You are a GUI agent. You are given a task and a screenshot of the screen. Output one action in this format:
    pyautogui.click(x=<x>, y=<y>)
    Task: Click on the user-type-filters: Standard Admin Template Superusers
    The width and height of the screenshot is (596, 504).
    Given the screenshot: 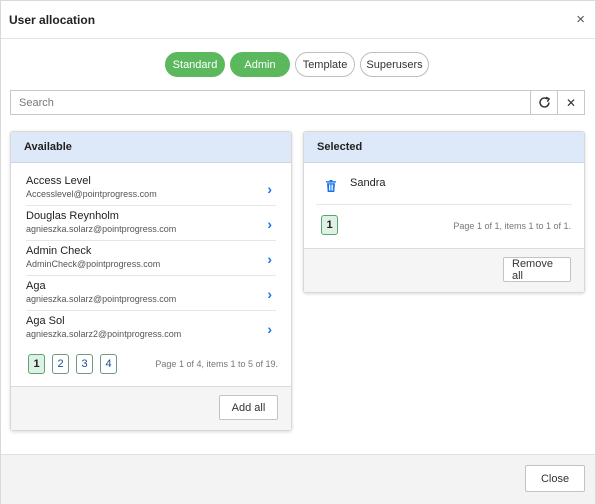 What is the action you would take?
    pyautogui.click(x=297, y=65)
    